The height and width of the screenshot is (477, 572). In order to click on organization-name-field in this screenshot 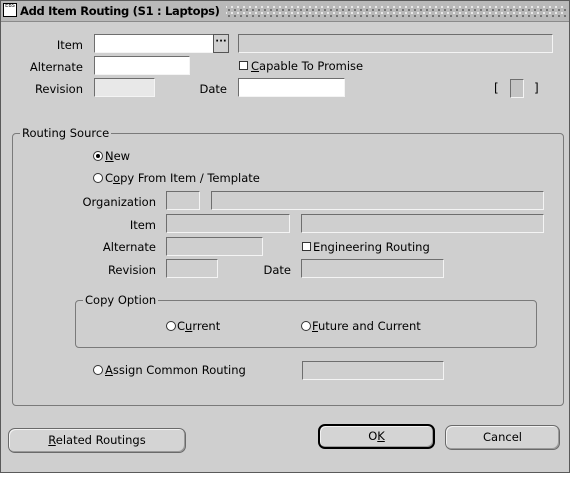, I will do `click(377, 200)`.